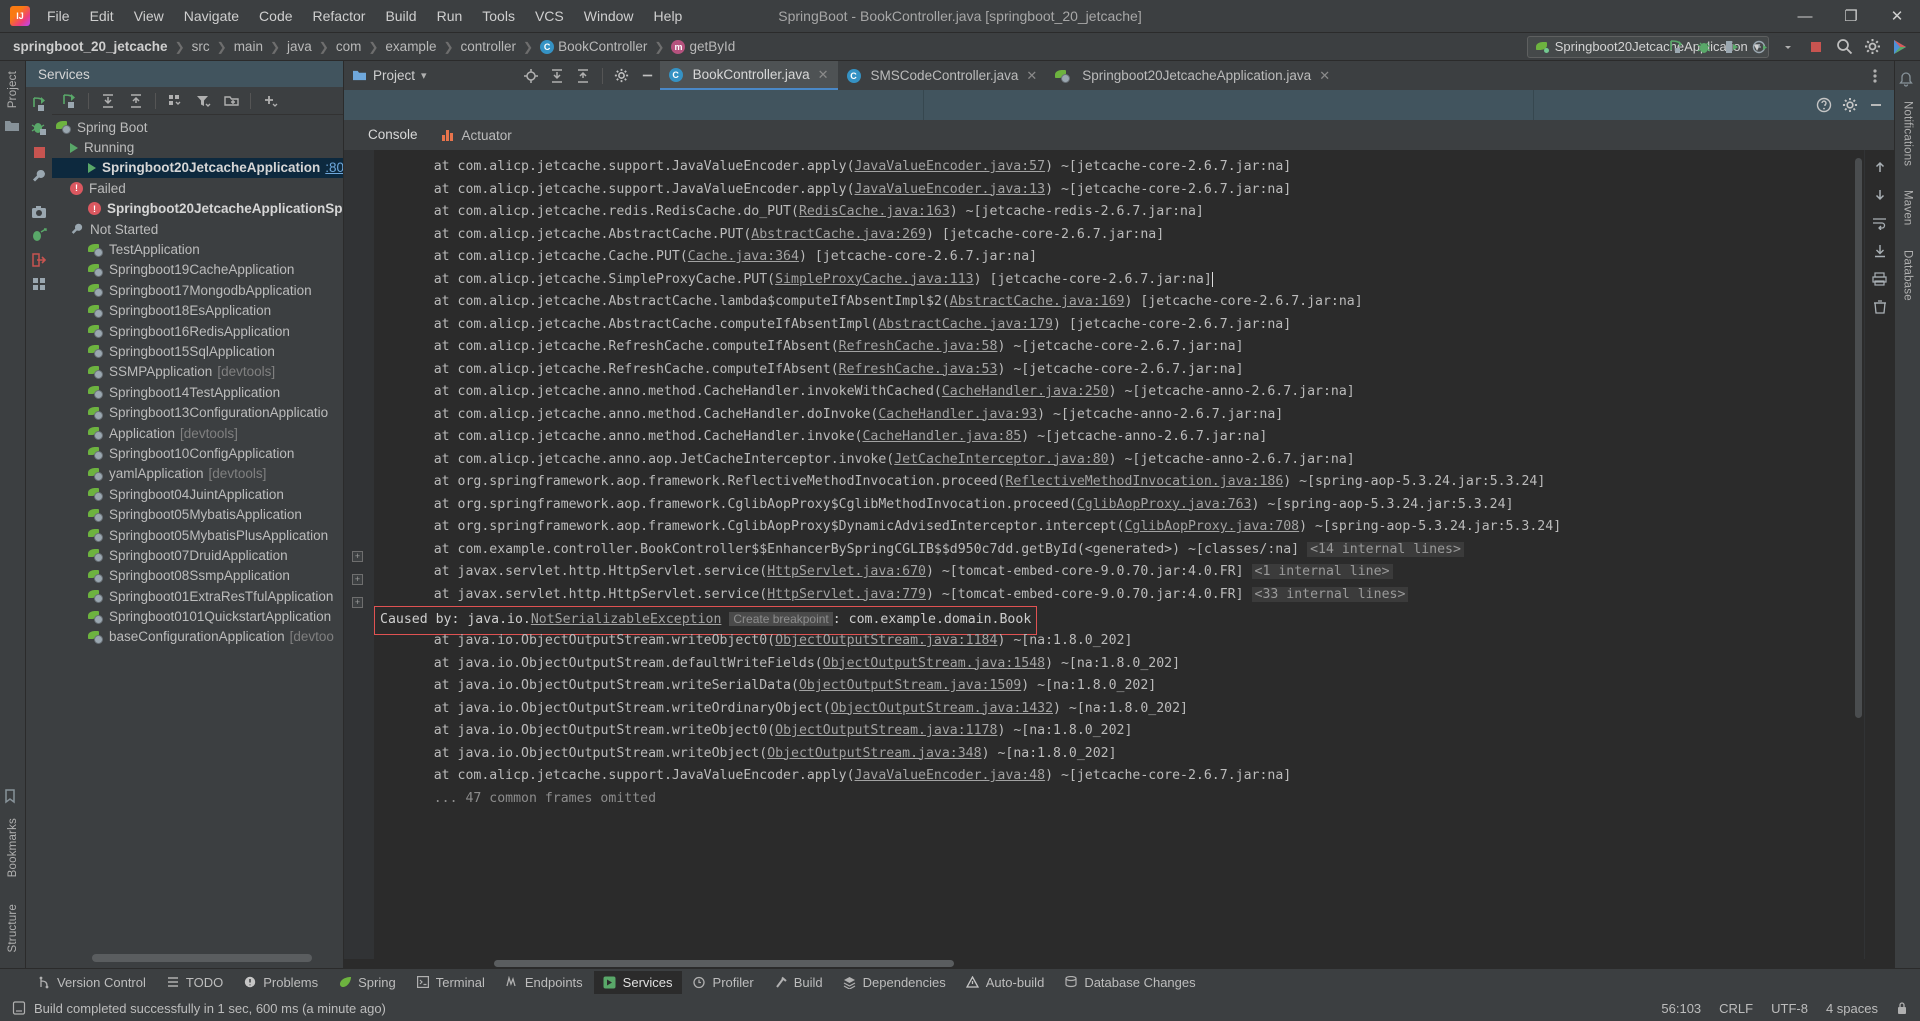 This screenshot has height=1021, width=1920. I want to click on rail-bookmarks-label: Bookmarks, so click(13, 847).